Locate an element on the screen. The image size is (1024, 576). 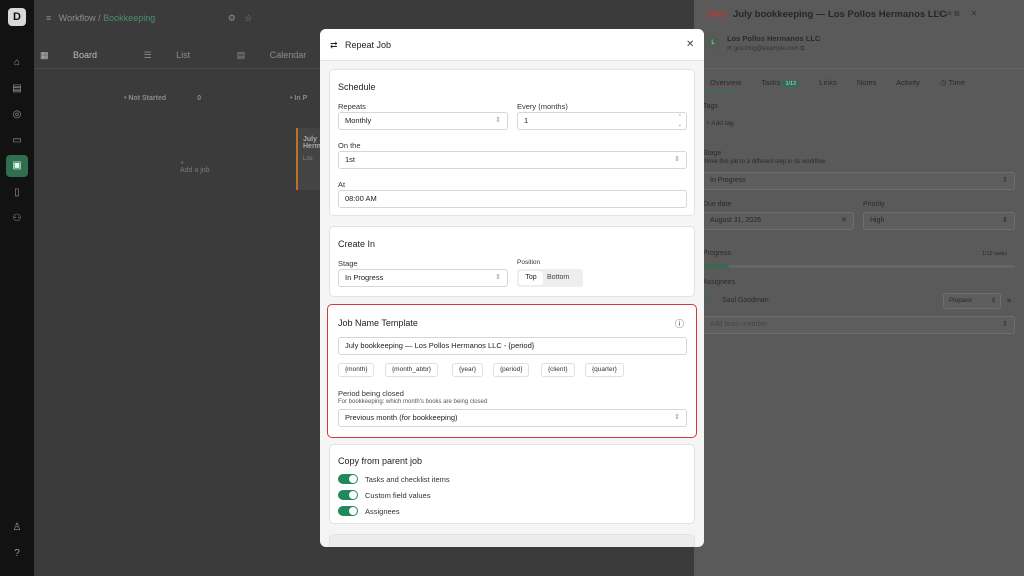
section-heading: Job Name Template is located at coordinates (378, 323).